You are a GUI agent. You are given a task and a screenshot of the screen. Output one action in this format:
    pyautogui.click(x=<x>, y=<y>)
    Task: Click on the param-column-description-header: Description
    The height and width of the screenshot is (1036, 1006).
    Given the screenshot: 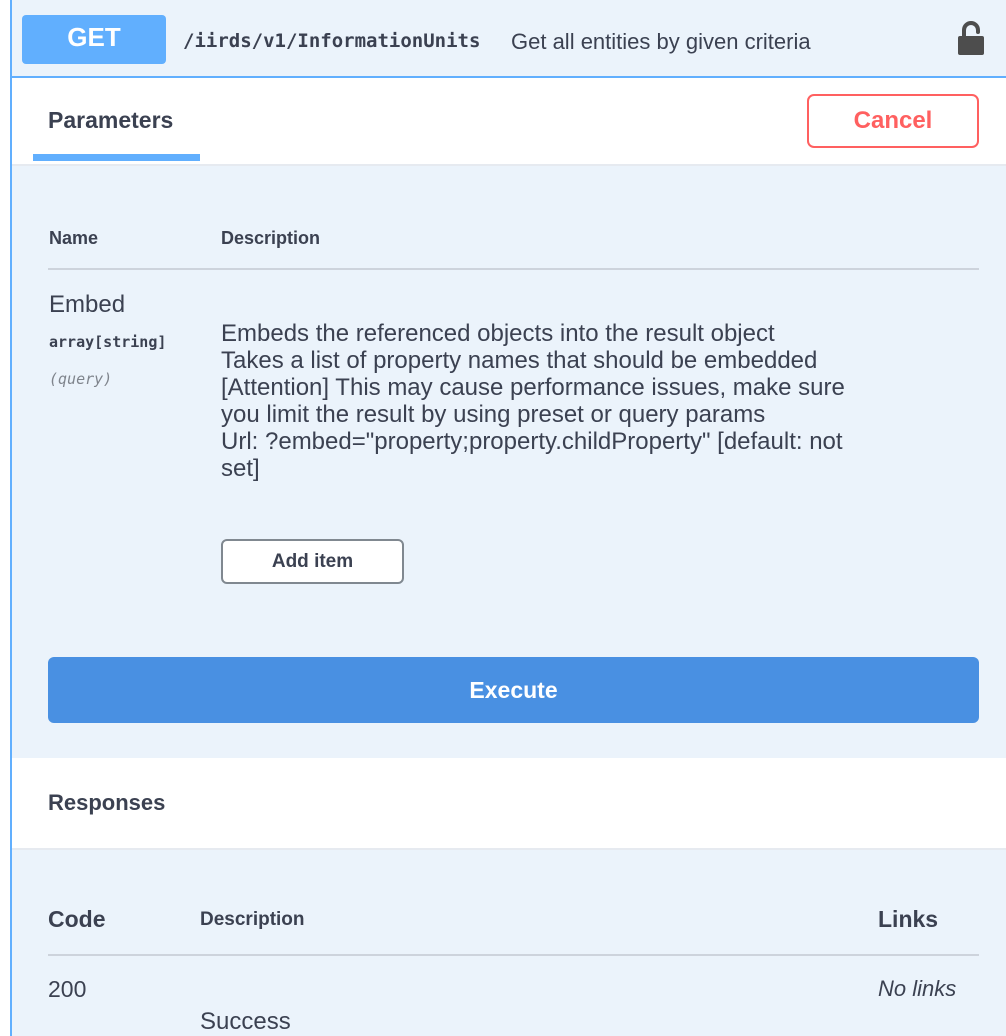 What is the action you would take?
    pyautogui.click(x=271, y=238)
    